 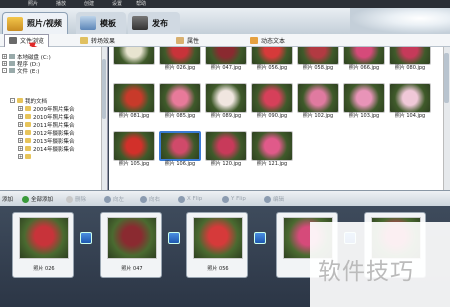 What do you see at coordinates (272, 101) in the screenshot?
I see `photo-thumbnail: 照片 090.jpg` at bounding box center [272, 101].